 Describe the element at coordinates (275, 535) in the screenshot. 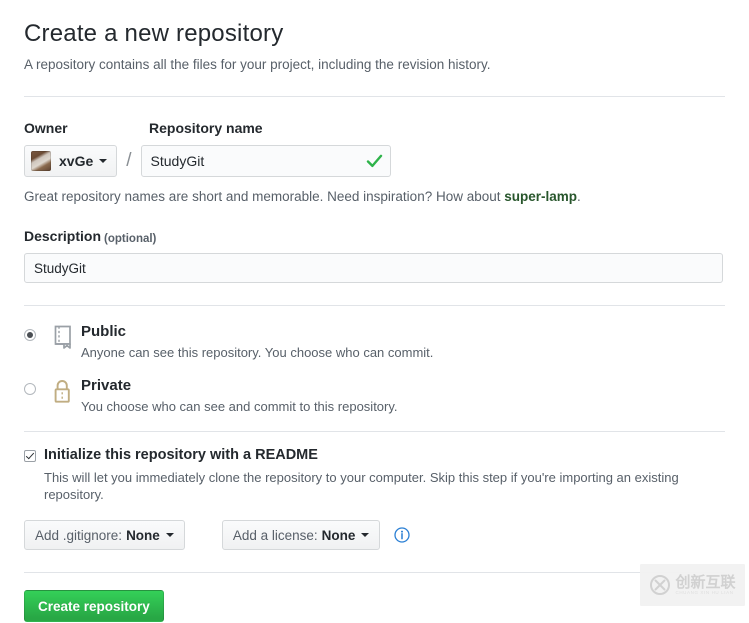

I see `license-label: Add a license:` at that location.